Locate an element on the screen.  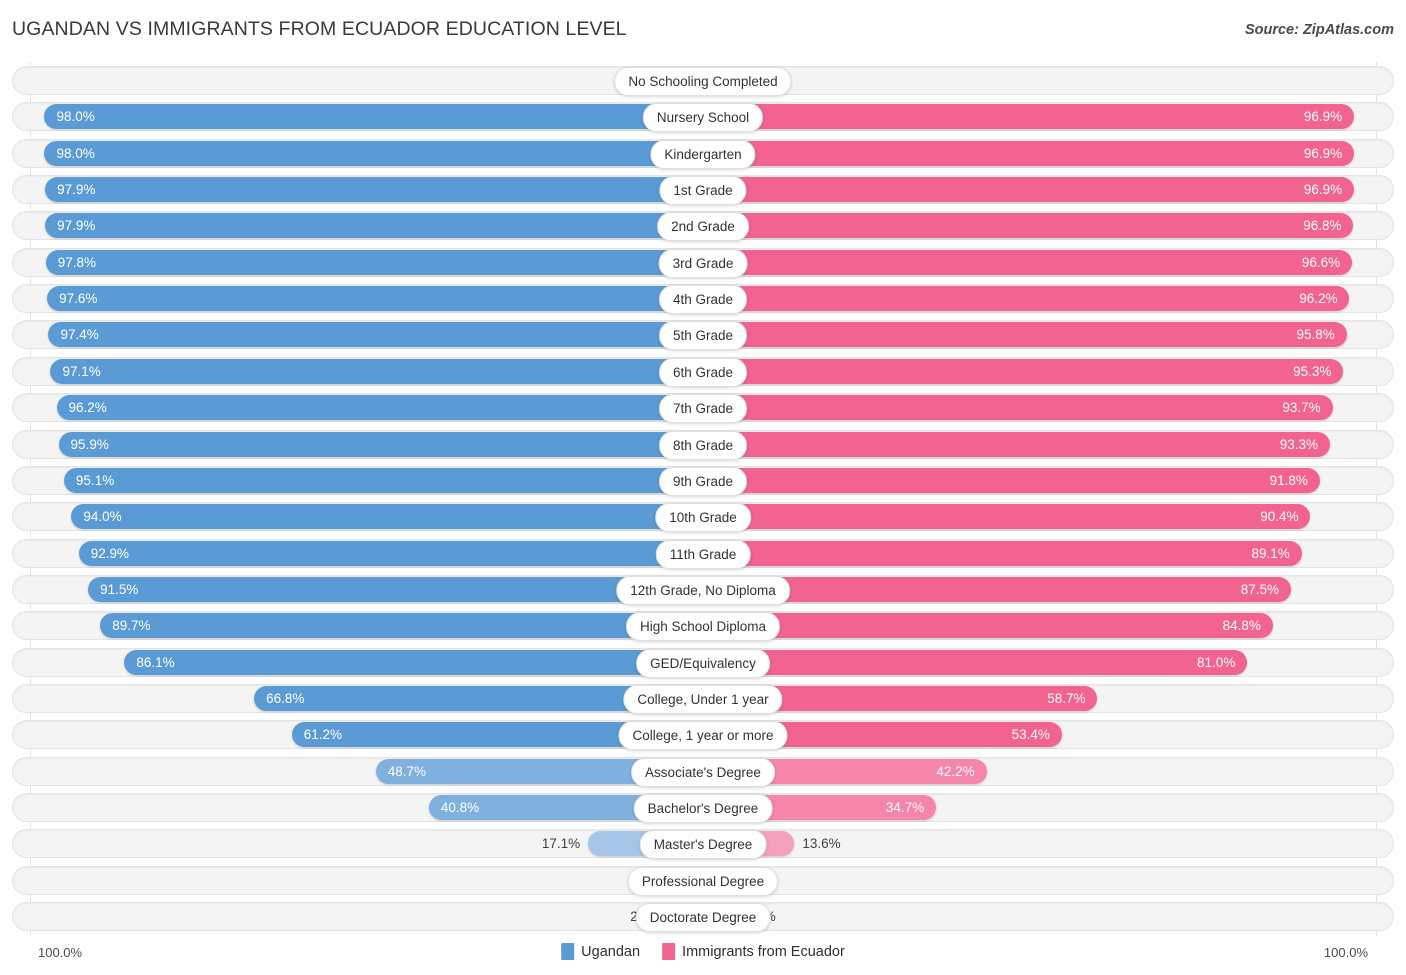
category-label: 4th Grade is located at coordinates (703, 300).